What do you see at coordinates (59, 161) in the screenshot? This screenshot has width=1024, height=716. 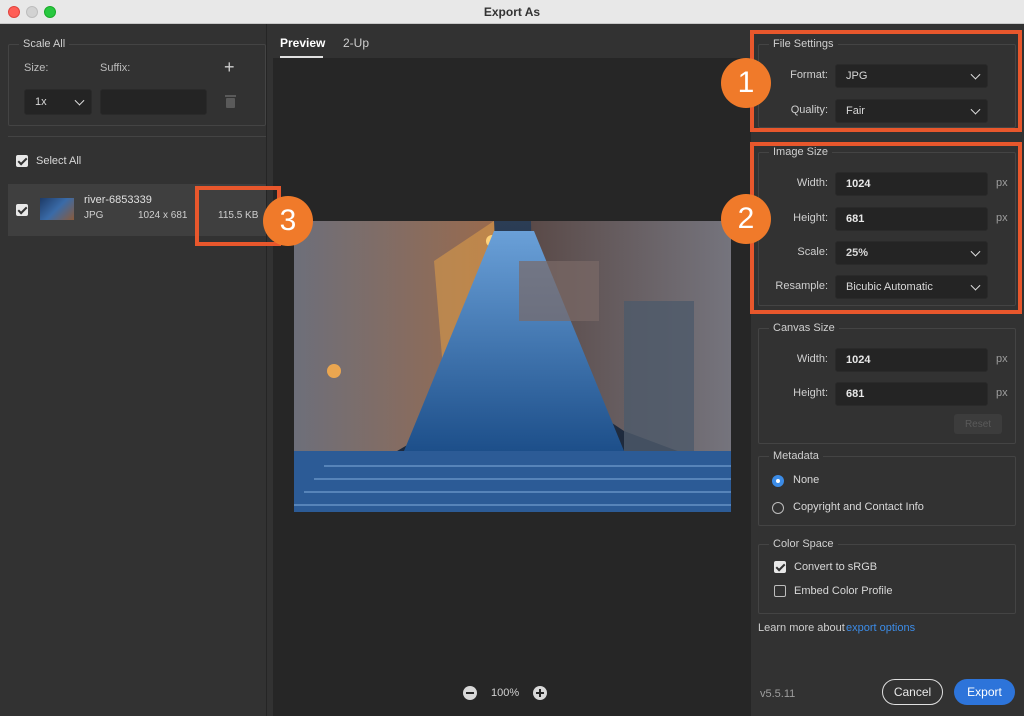 I see `select-all-label: Select All` at bounding box center [59, 161].